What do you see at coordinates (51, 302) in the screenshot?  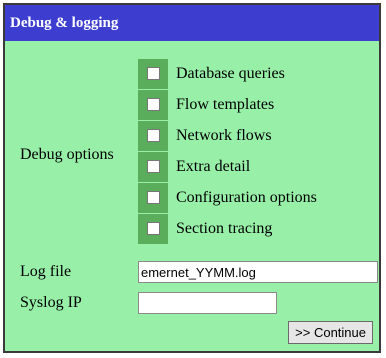 I see `syslog-ip-label: Syslog IP` at bounding box center [51, 302].